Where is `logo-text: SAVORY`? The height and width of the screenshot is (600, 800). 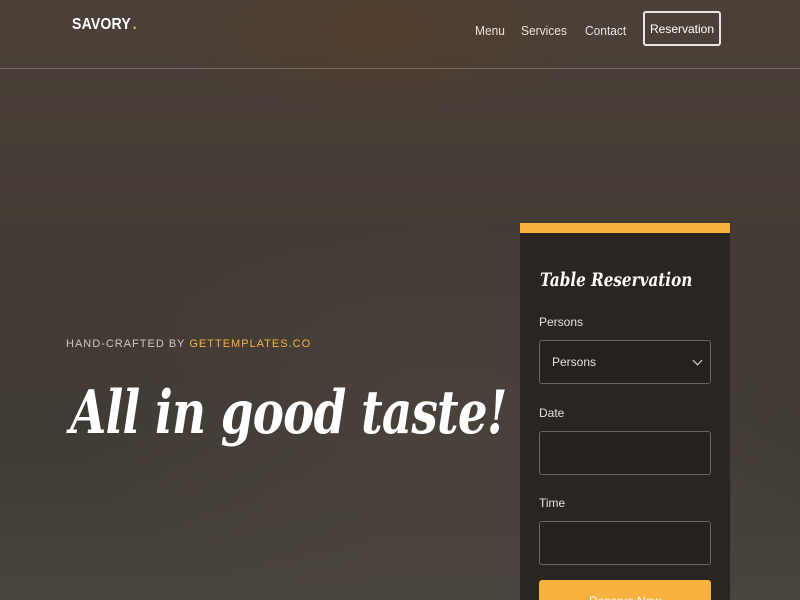 logo-text: SAVORY is located at coordinates (101, 24).